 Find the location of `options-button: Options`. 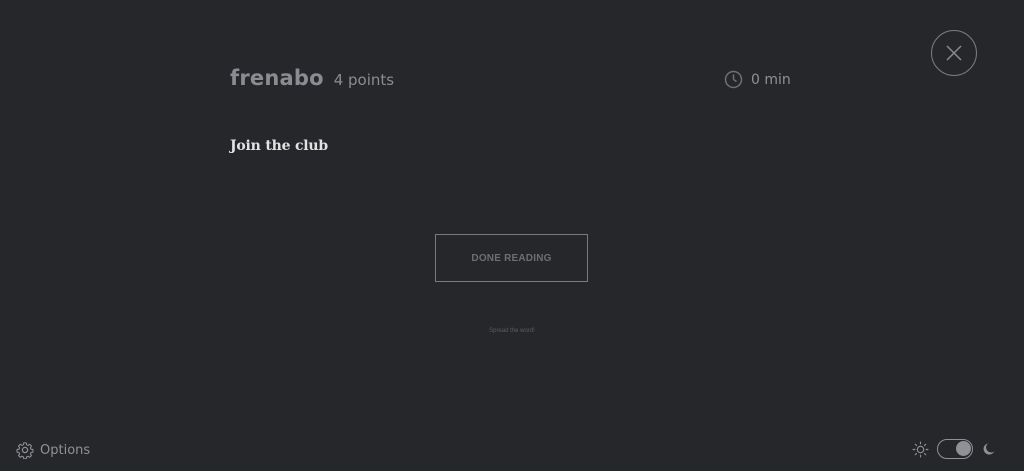

options-button: Options is located at coordinates (53, 450).